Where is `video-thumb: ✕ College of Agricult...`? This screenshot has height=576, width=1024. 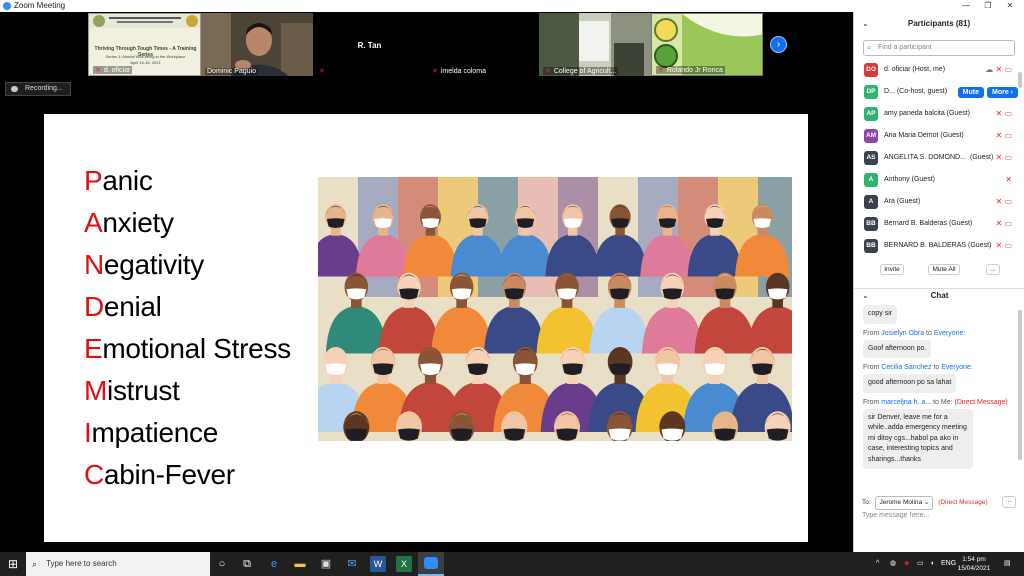
video-thumb: ✕ College of Agricult... is located at coordinates (595, 44).